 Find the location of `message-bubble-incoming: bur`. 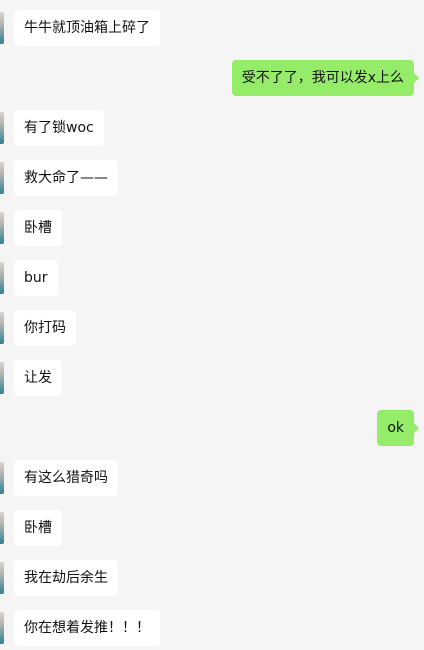

message-bubble-incoming: bur is located at coordinates (36, 278).